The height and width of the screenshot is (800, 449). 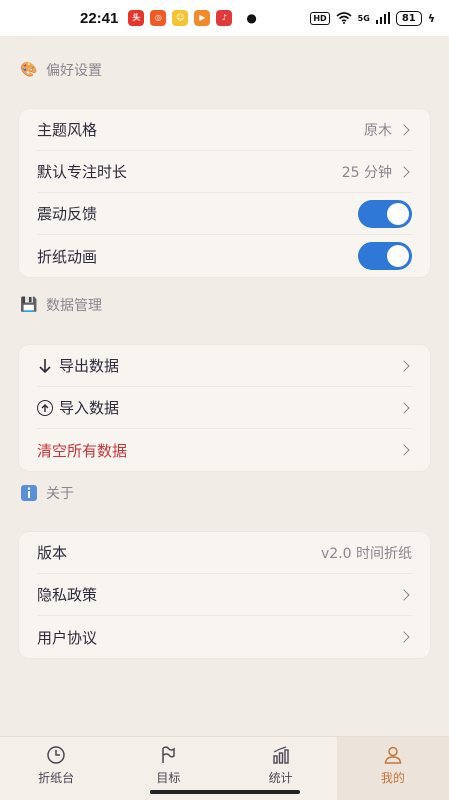 What do you see at coordinates (56, 778) in the screenshot?
I see `tab-label: 折纸台` at bounding box center [56, 778].